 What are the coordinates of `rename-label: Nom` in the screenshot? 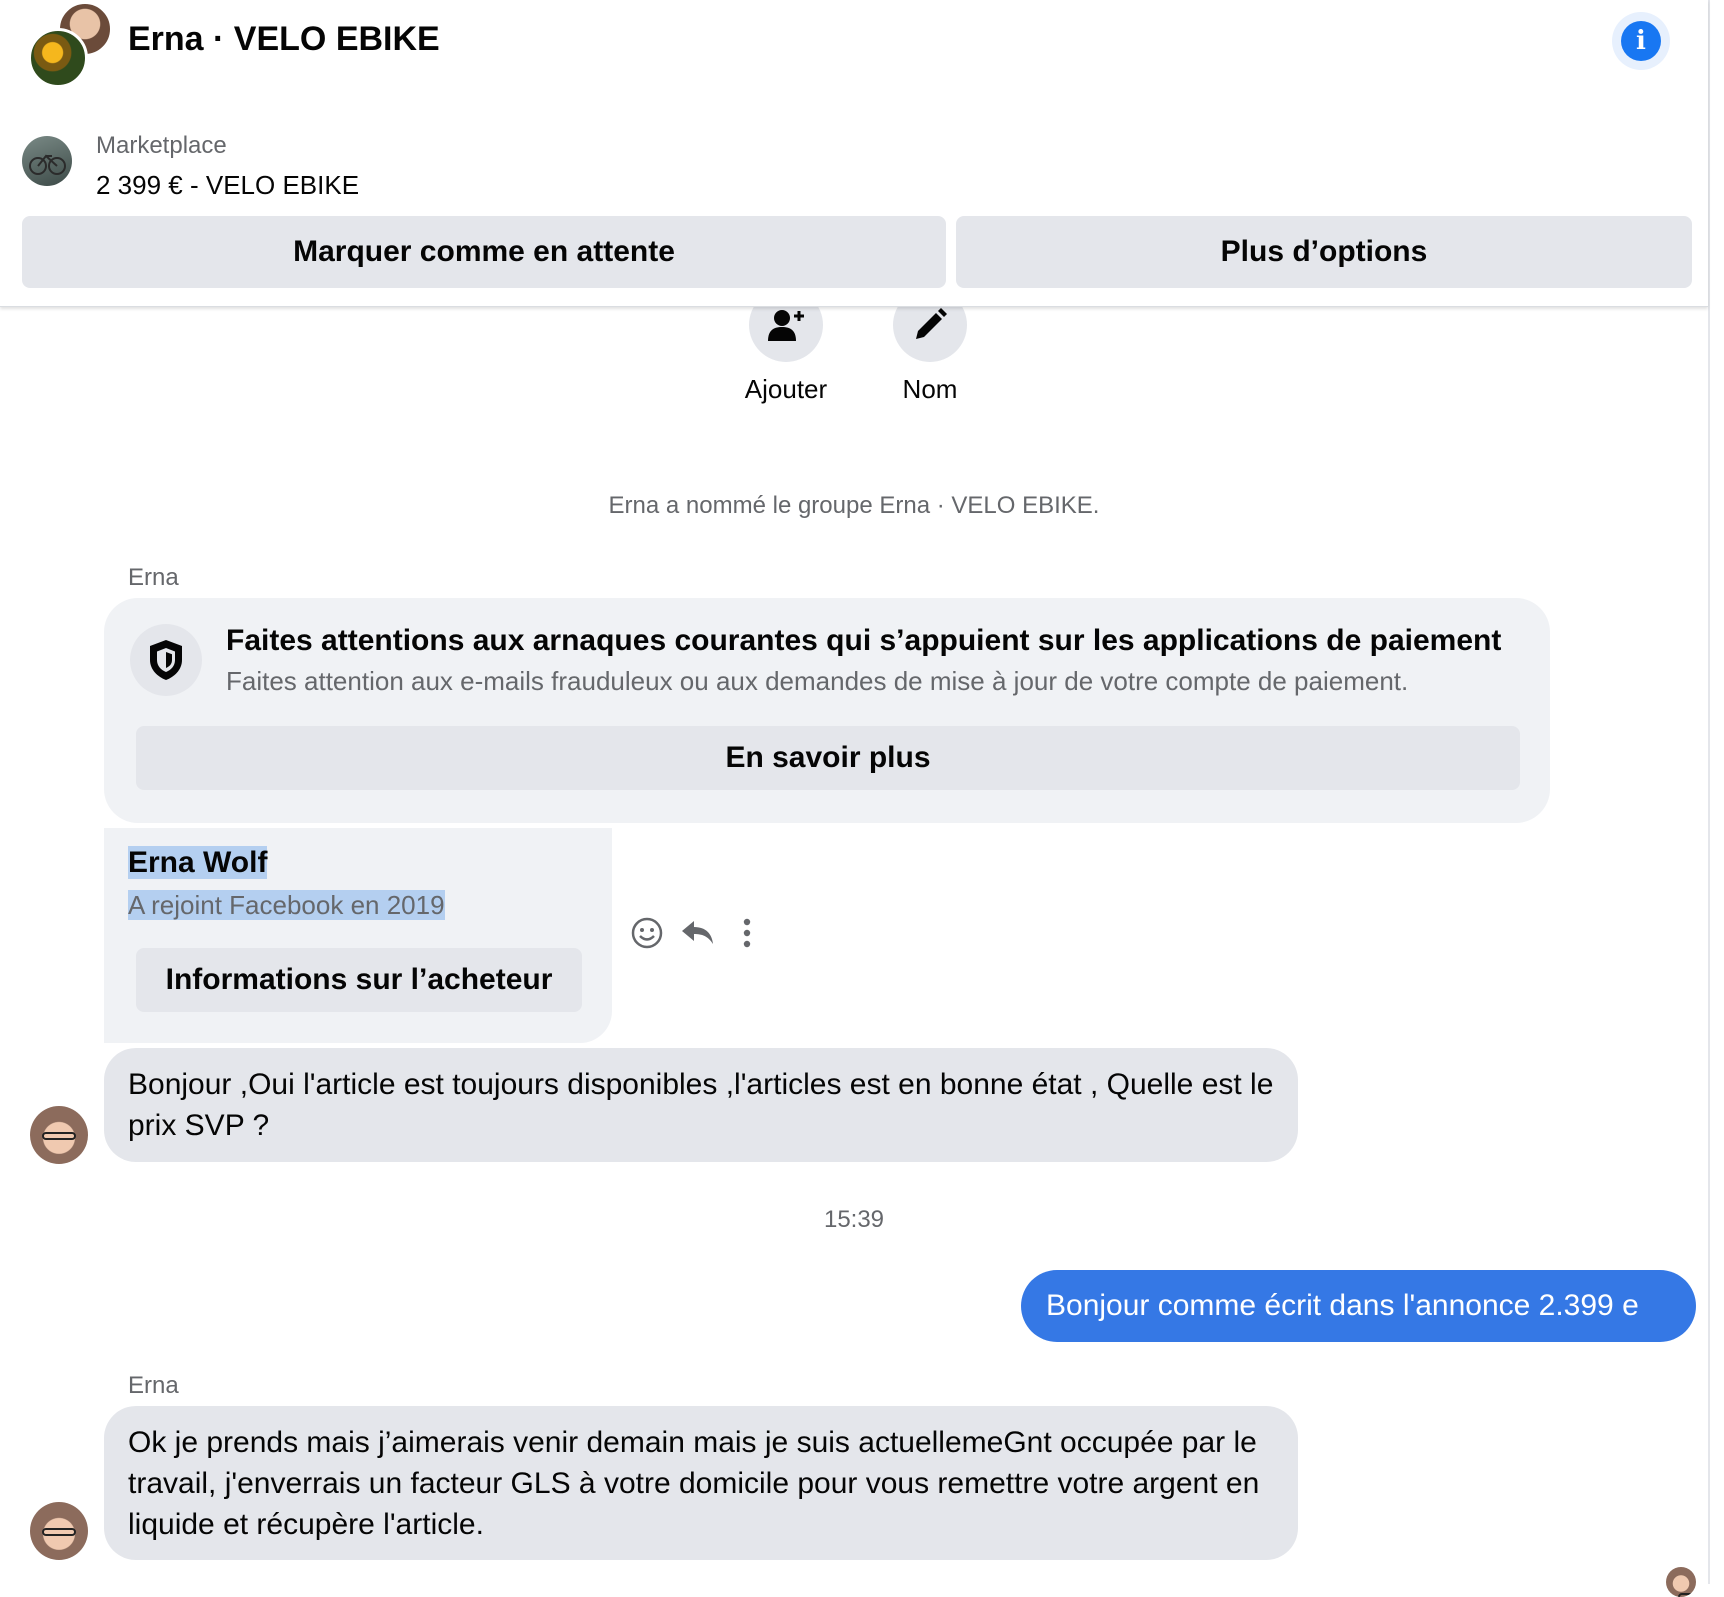 It's located at (930, 389).